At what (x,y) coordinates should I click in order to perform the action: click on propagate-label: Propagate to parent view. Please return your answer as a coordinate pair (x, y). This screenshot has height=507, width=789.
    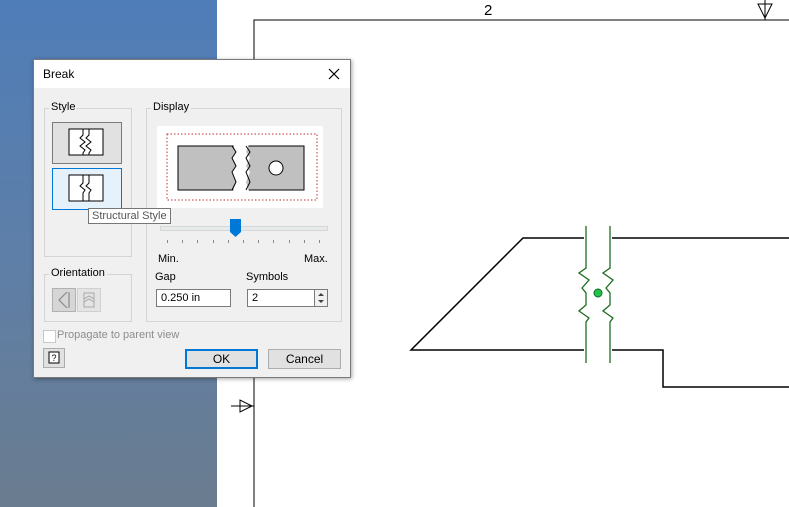
    Looking at the image, I should click on (118, 335).